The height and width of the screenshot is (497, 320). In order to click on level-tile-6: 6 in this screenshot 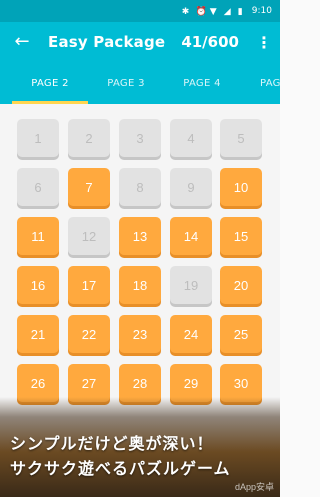, I will do `click(38, 187)`.